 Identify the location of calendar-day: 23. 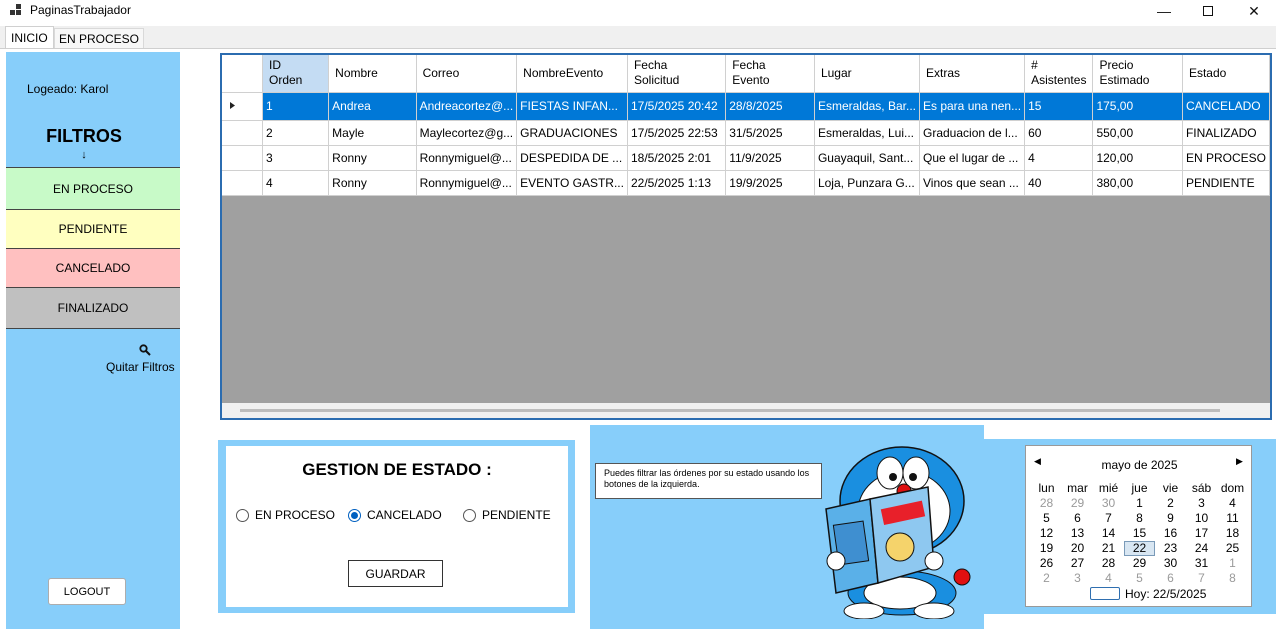
(1170, 548).